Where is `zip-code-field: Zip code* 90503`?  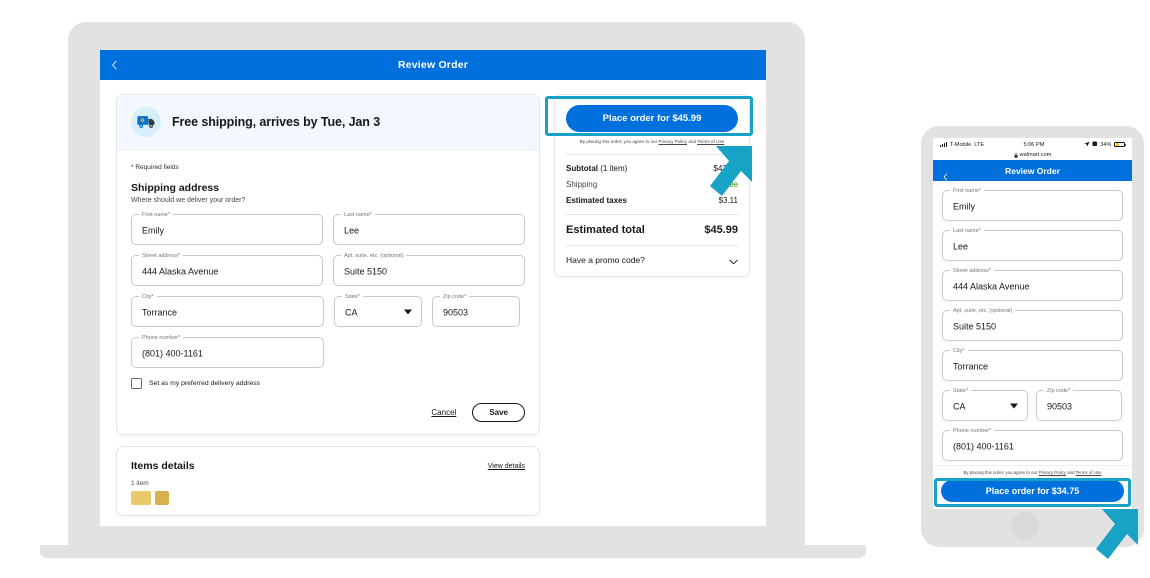 zip-code-field: Zip code* 90503 is located at coordinates (476, 310).